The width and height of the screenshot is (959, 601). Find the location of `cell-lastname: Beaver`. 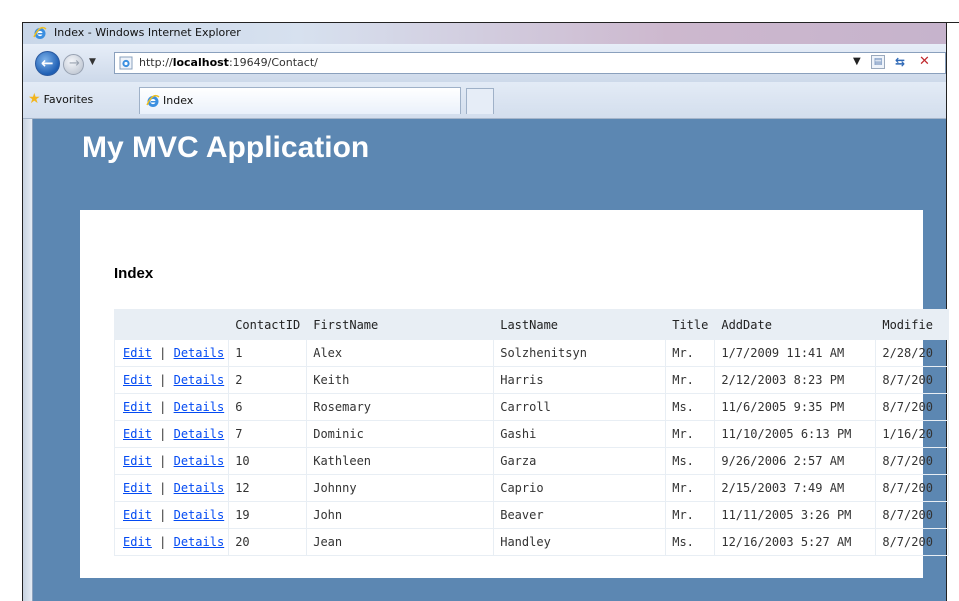

cell-lastname: Beaver is located at coordinates (580, 515).